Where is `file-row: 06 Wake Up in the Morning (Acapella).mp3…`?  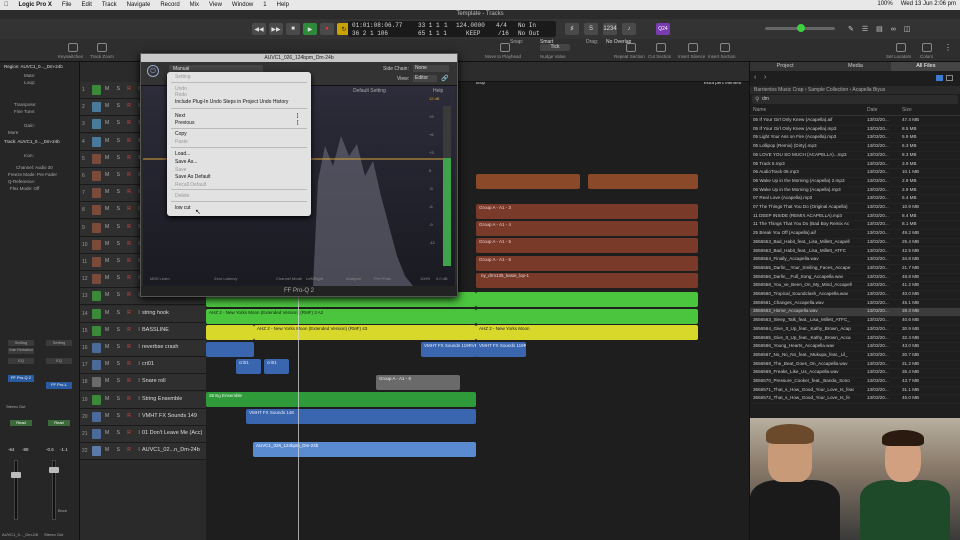 file-row: 06 Wake Up in the Morning (Acapella).mp3… is located at coordinates (855, 191).